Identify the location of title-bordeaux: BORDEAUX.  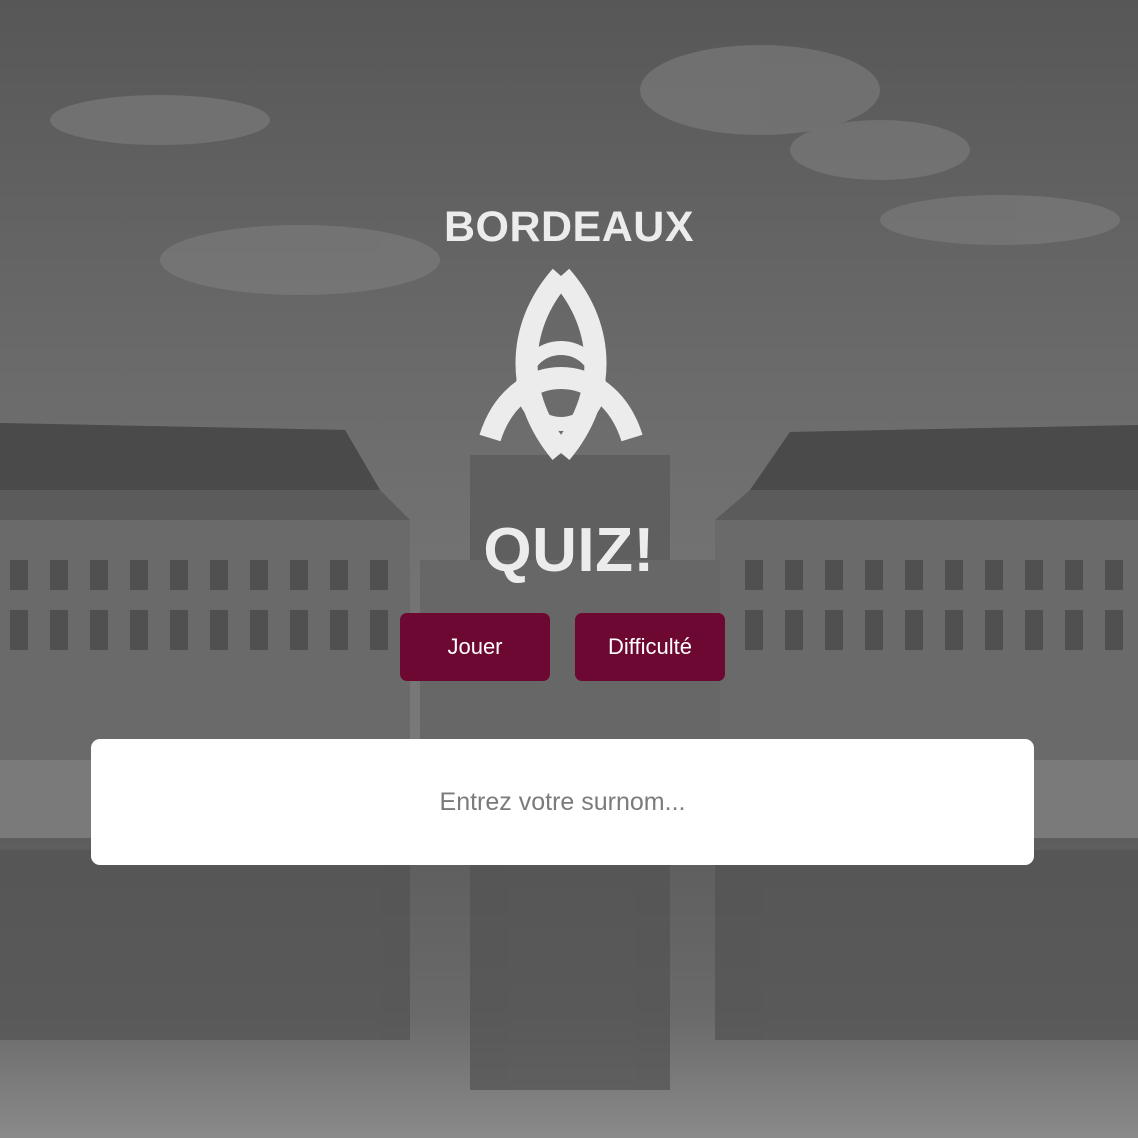
(569, 227).